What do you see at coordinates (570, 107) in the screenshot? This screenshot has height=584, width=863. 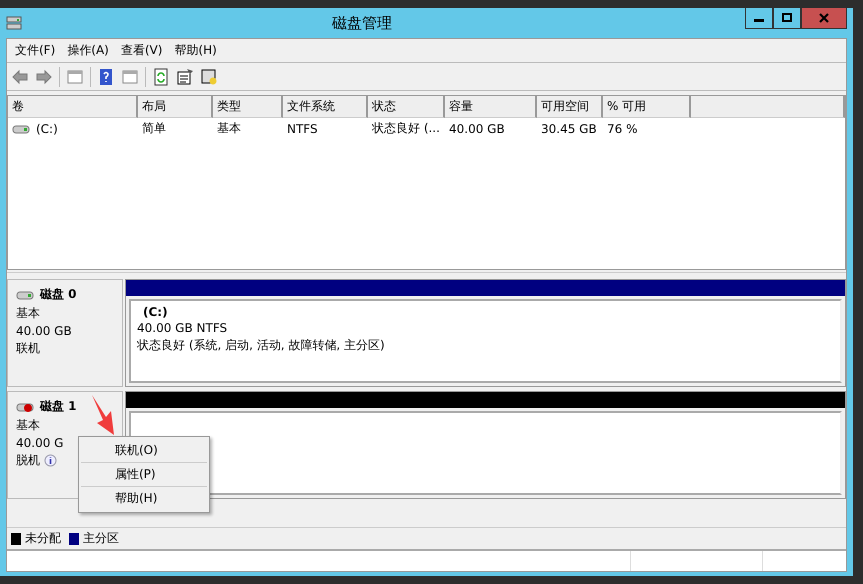 I see `column-header: 可用空间` at bounding box center [570, 107].